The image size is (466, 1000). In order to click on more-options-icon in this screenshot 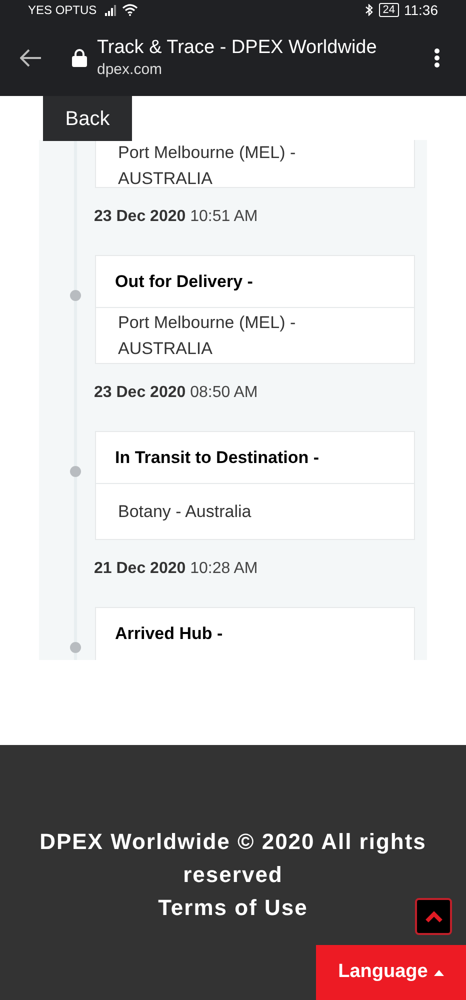, I will do `click(437, 58)`.